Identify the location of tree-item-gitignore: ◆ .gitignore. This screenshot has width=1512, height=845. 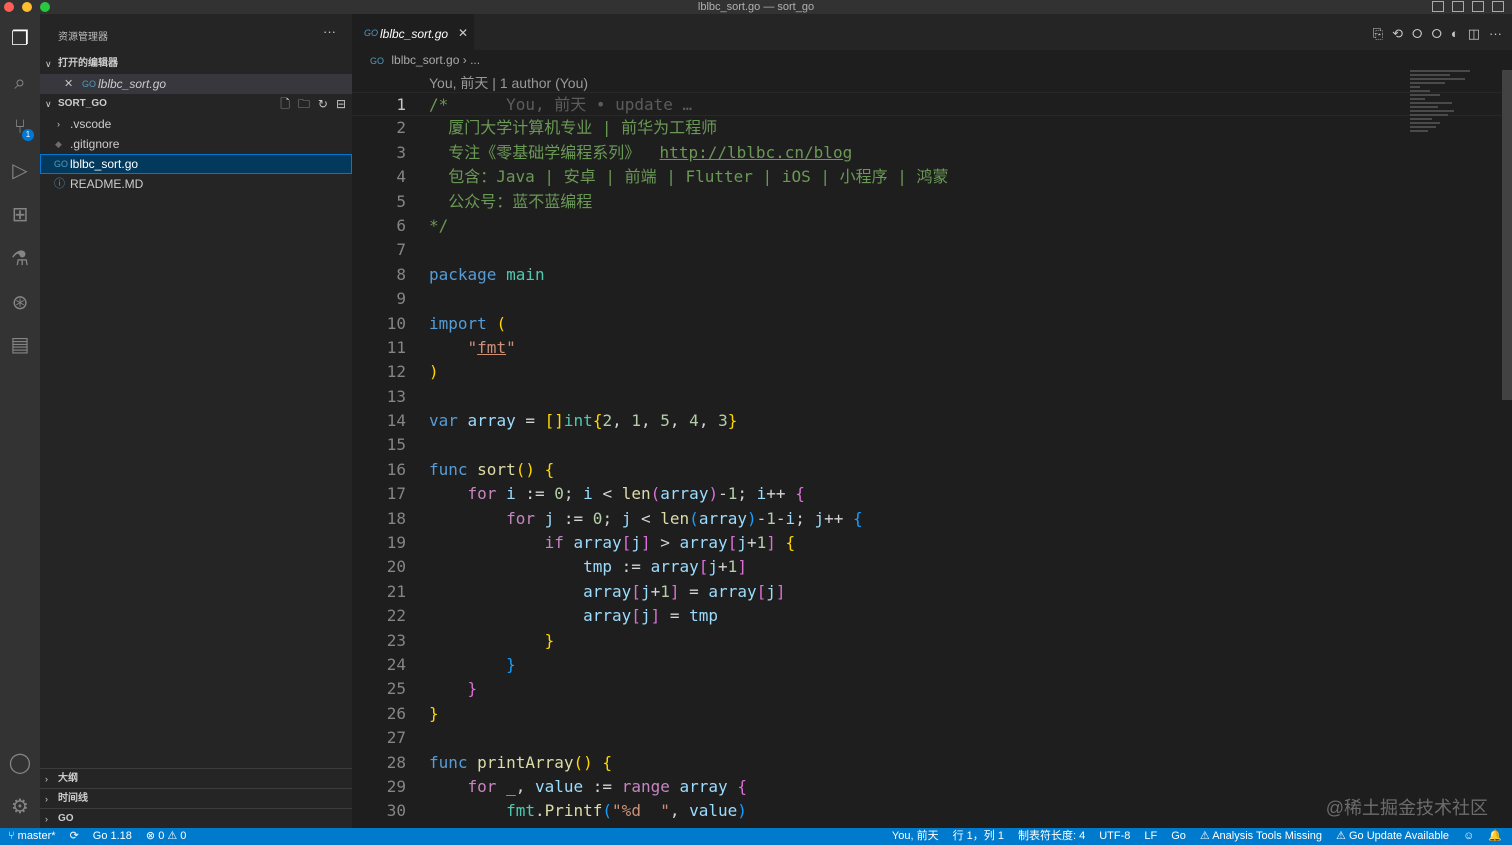
(196, 144).